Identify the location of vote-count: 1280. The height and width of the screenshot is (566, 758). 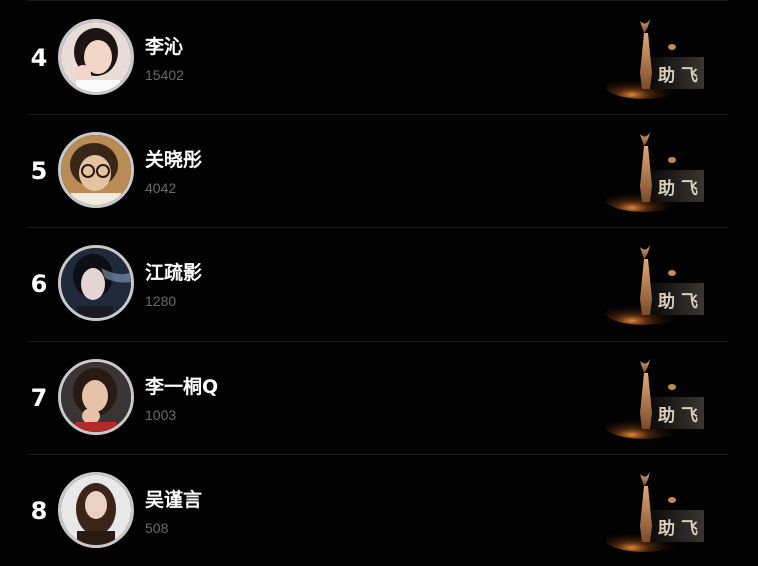
(161, 301).